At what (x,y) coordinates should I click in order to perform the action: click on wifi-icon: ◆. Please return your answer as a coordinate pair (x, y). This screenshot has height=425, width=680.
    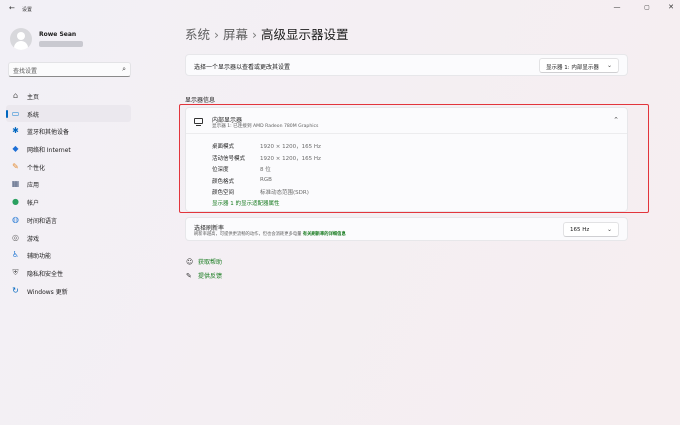
    Looking at the image, I should click on (15, 149).